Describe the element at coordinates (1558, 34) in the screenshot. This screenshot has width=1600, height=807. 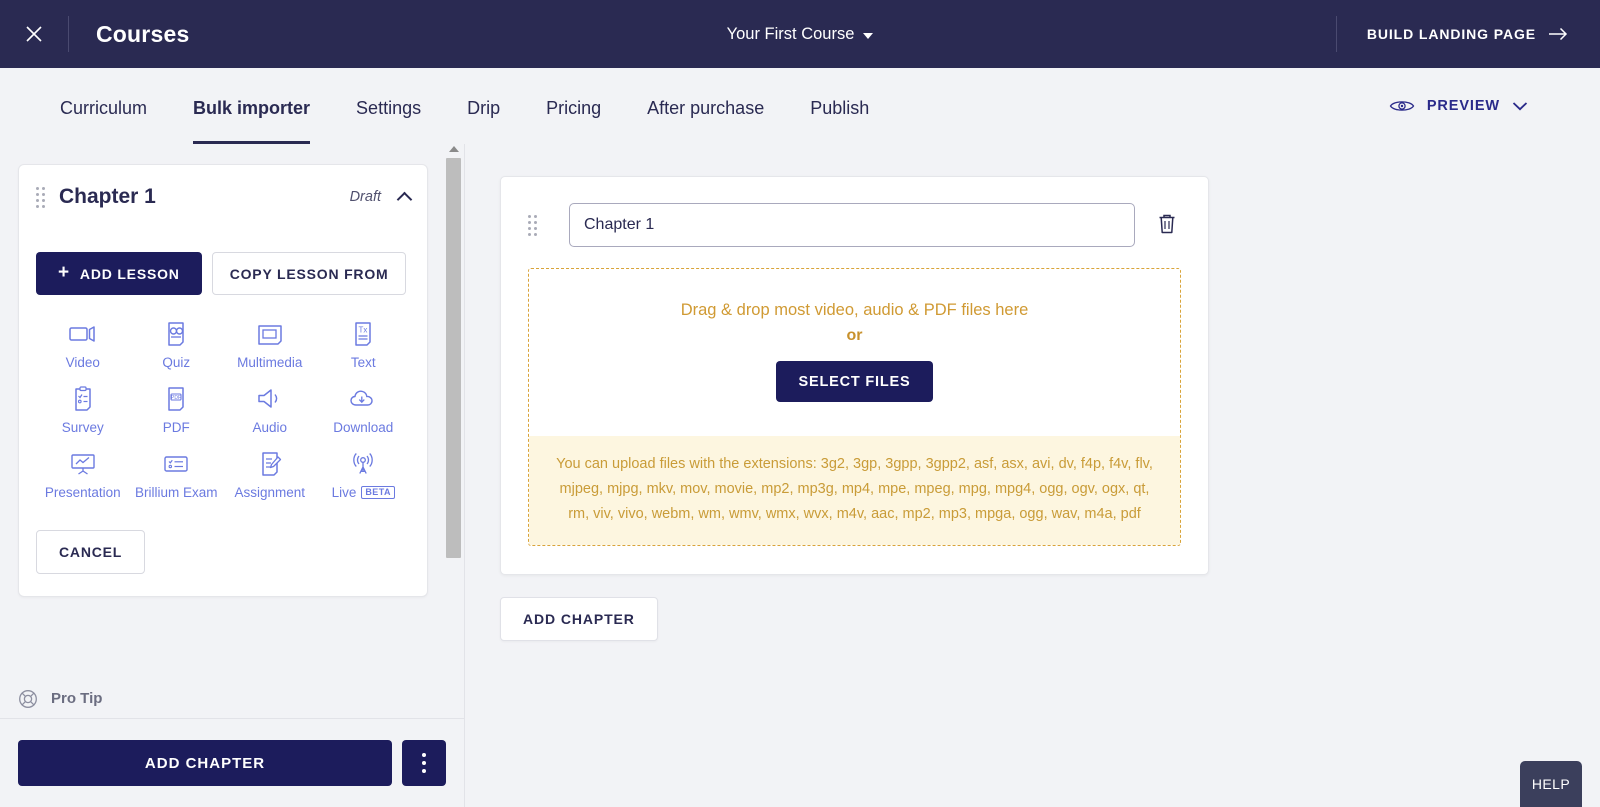
I see `arrow-right-icon` at that location.